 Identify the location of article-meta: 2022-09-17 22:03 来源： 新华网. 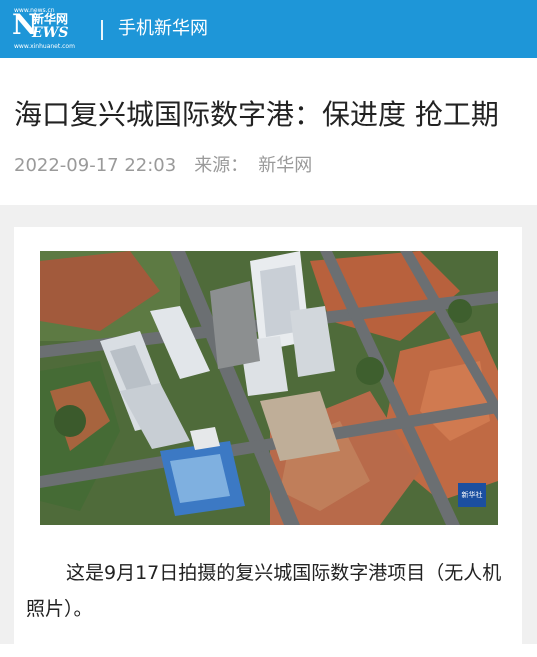
(172, 166).